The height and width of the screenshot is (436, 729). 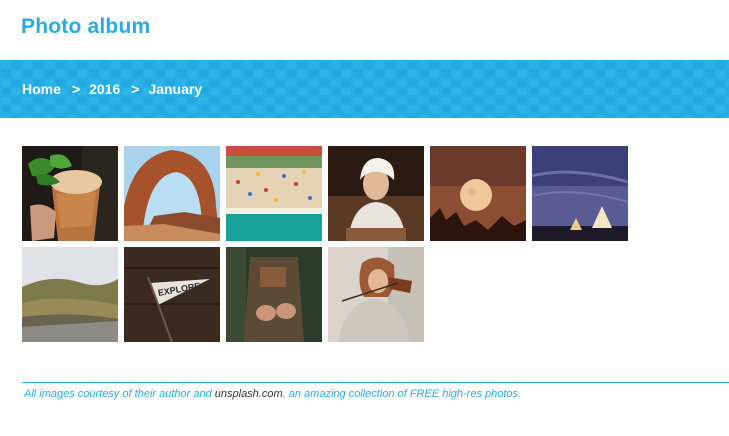 What do you see at coordinates (172, 193) in the screenshot?
I see `photo-desert-rock-arch` at bounding box center [172, 193].